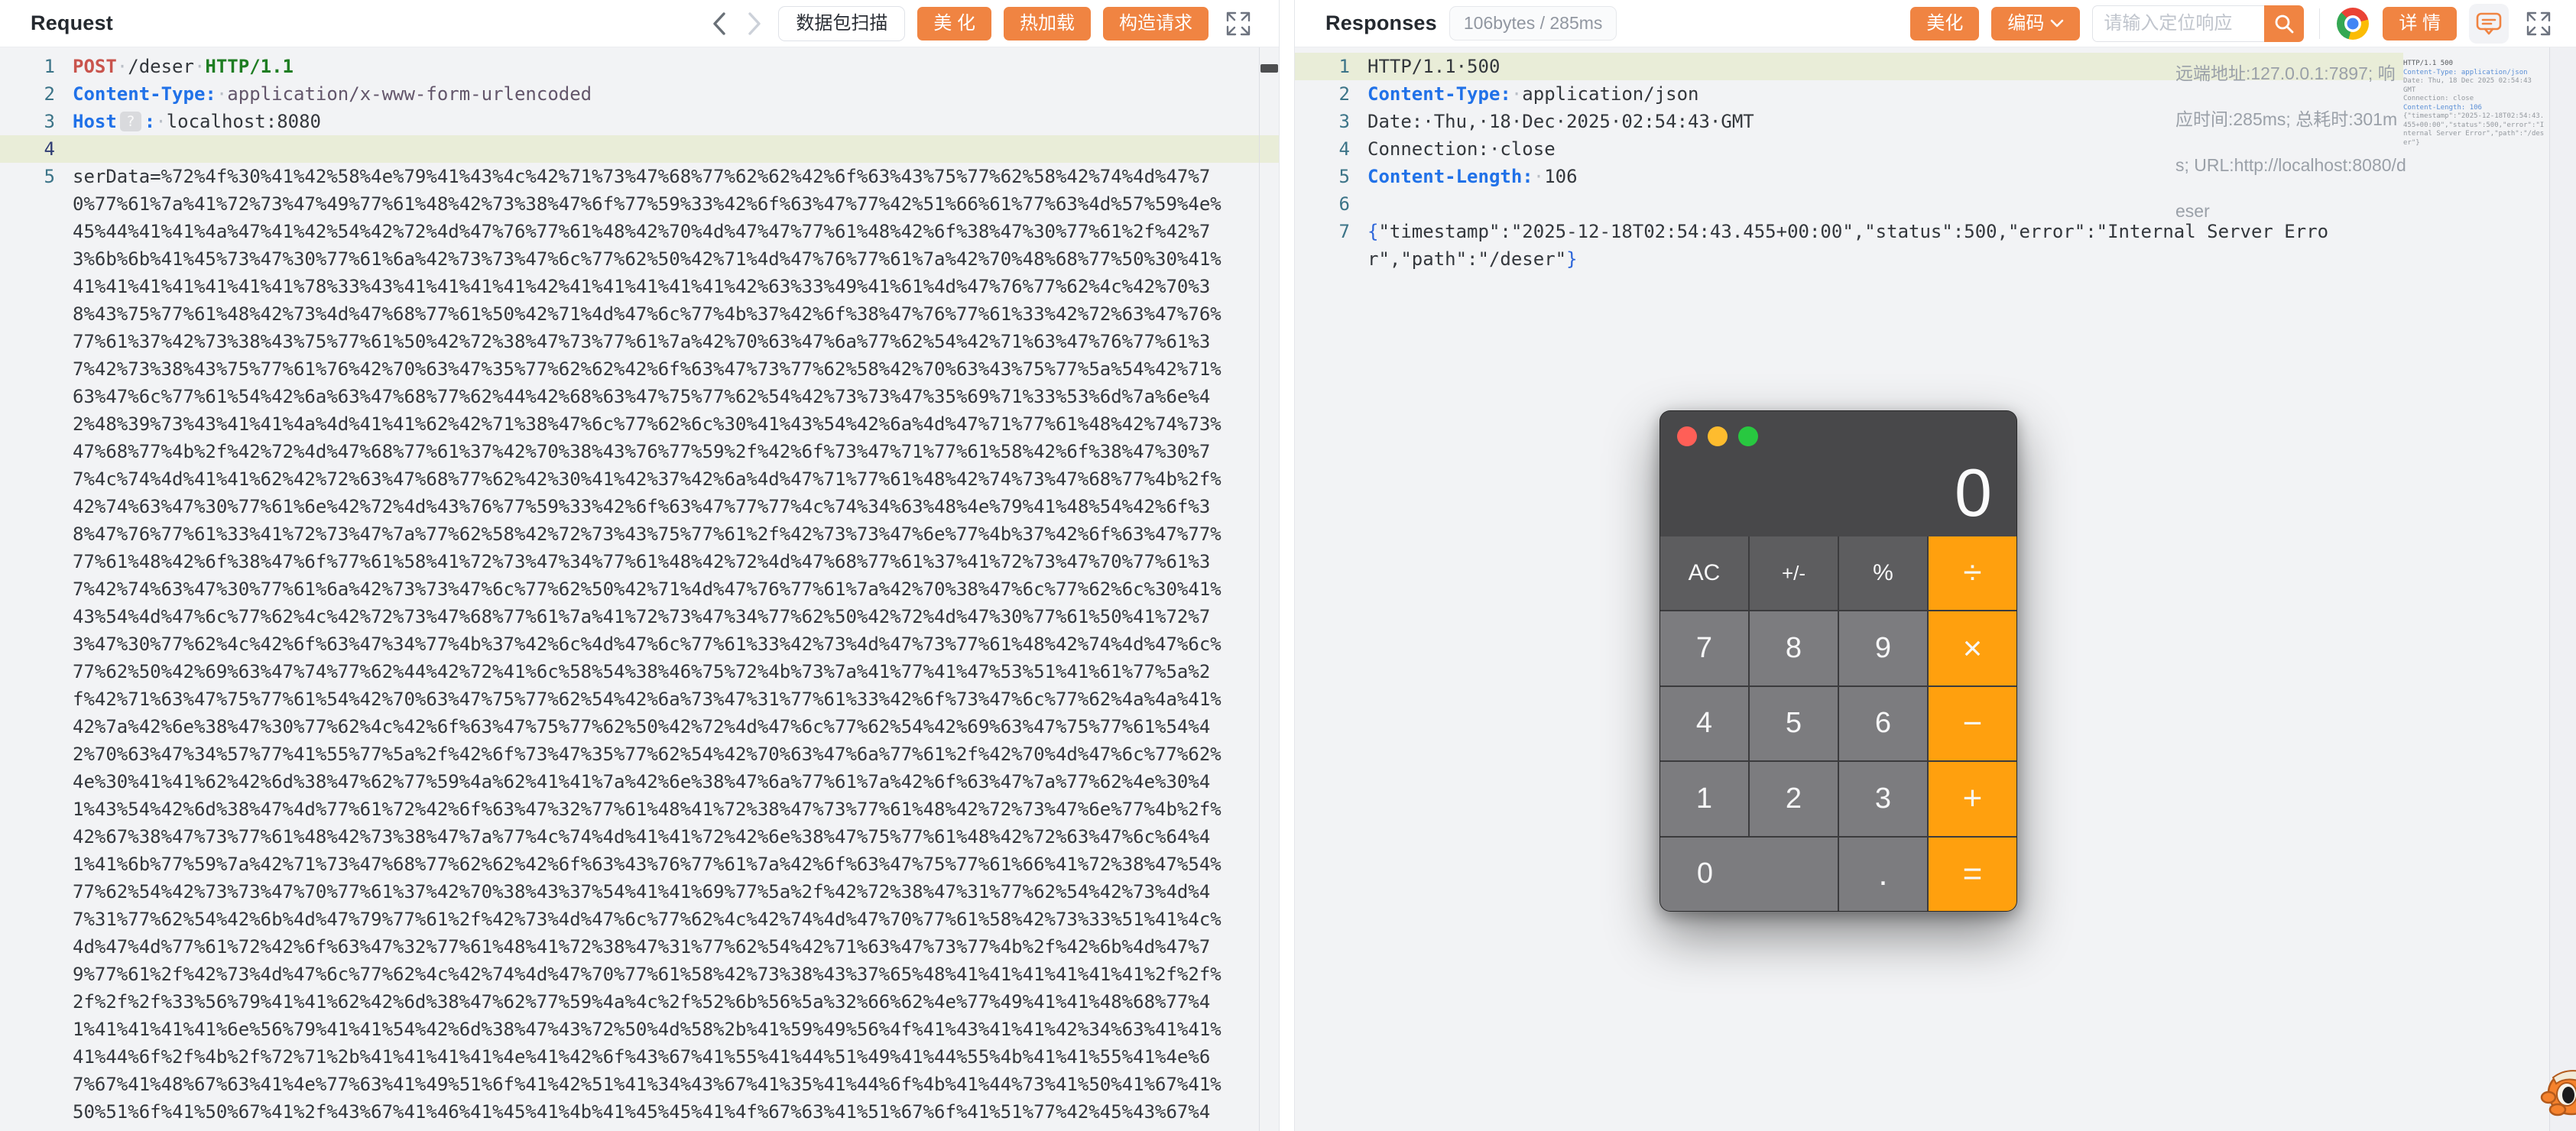 The width and height of the screenshot is (2576, 1131). Describe the element at coordinates (2562, 589) in the screenshot. I see `response-scrollbar-track` at that location.